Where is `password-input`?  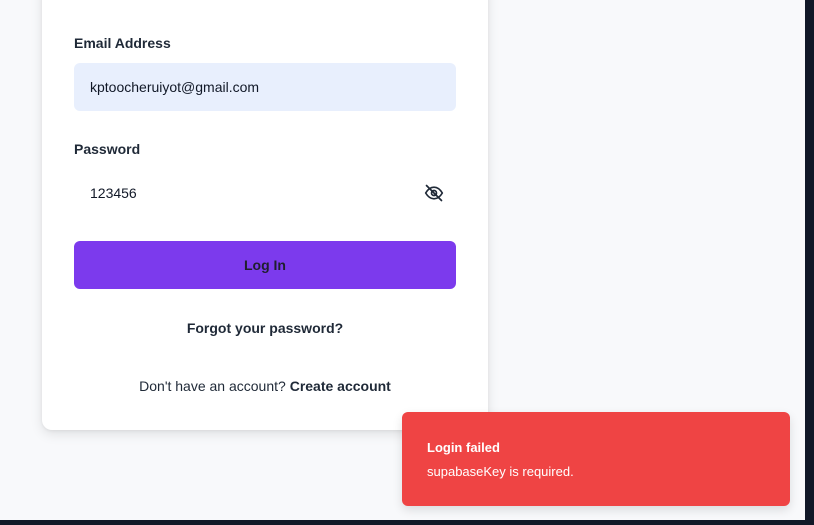 password-input is located at coordinates (265, 193).